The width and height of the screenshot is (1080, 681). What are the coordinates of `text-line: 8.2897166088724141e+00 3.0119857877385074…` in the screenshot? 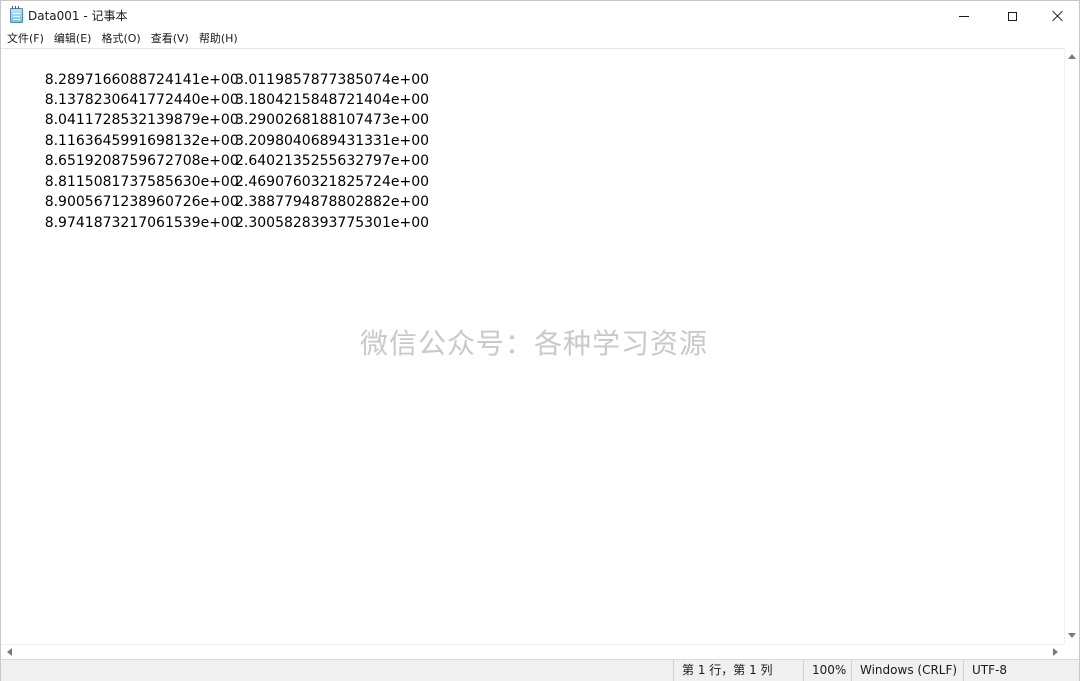 It's located at (223, 69).